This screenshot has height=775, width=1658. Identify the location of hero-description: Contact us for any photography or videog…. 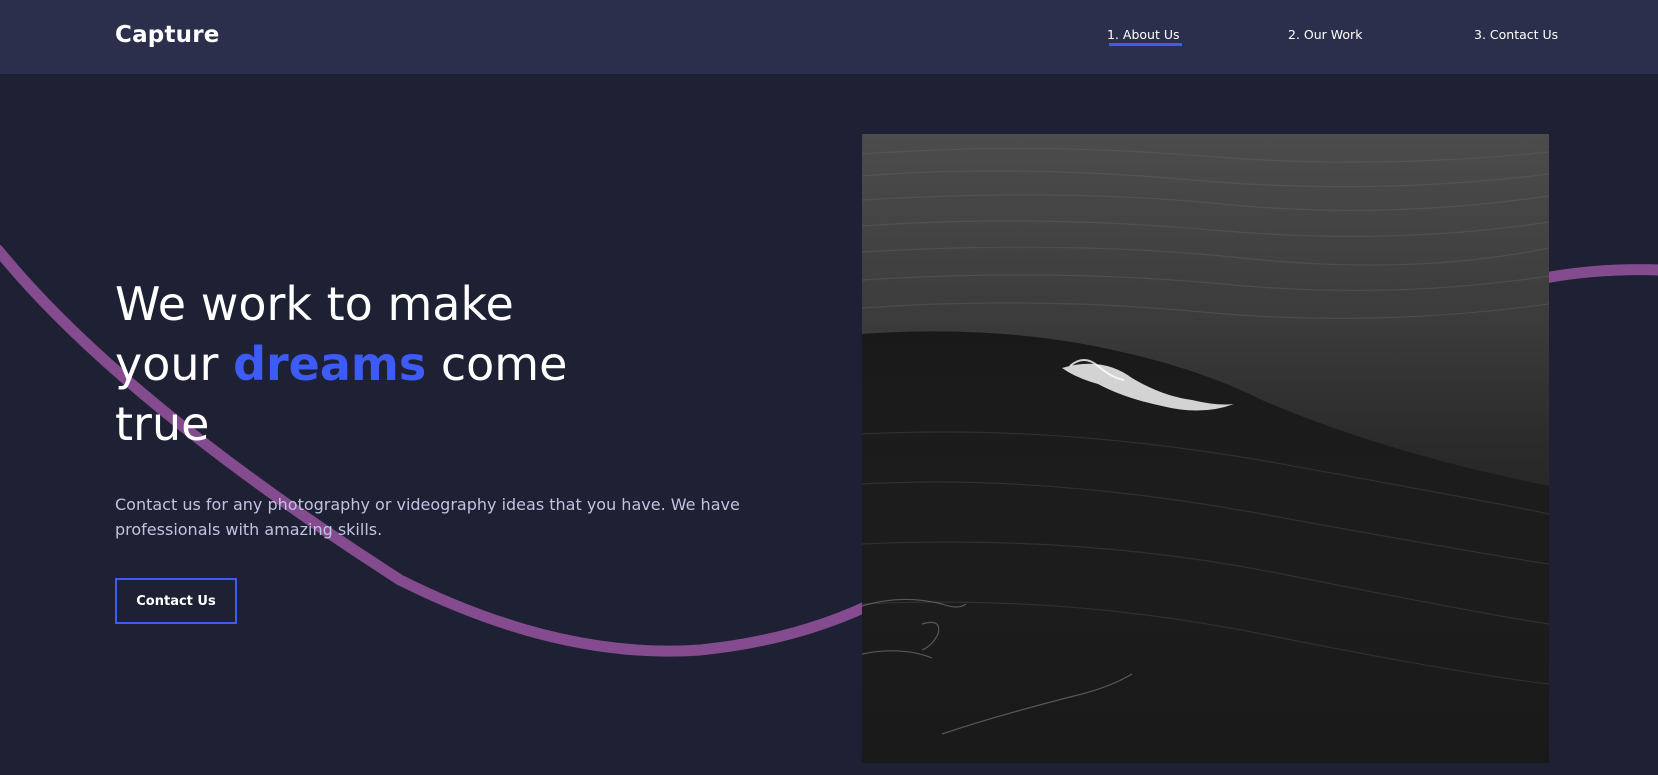
(427, 517).